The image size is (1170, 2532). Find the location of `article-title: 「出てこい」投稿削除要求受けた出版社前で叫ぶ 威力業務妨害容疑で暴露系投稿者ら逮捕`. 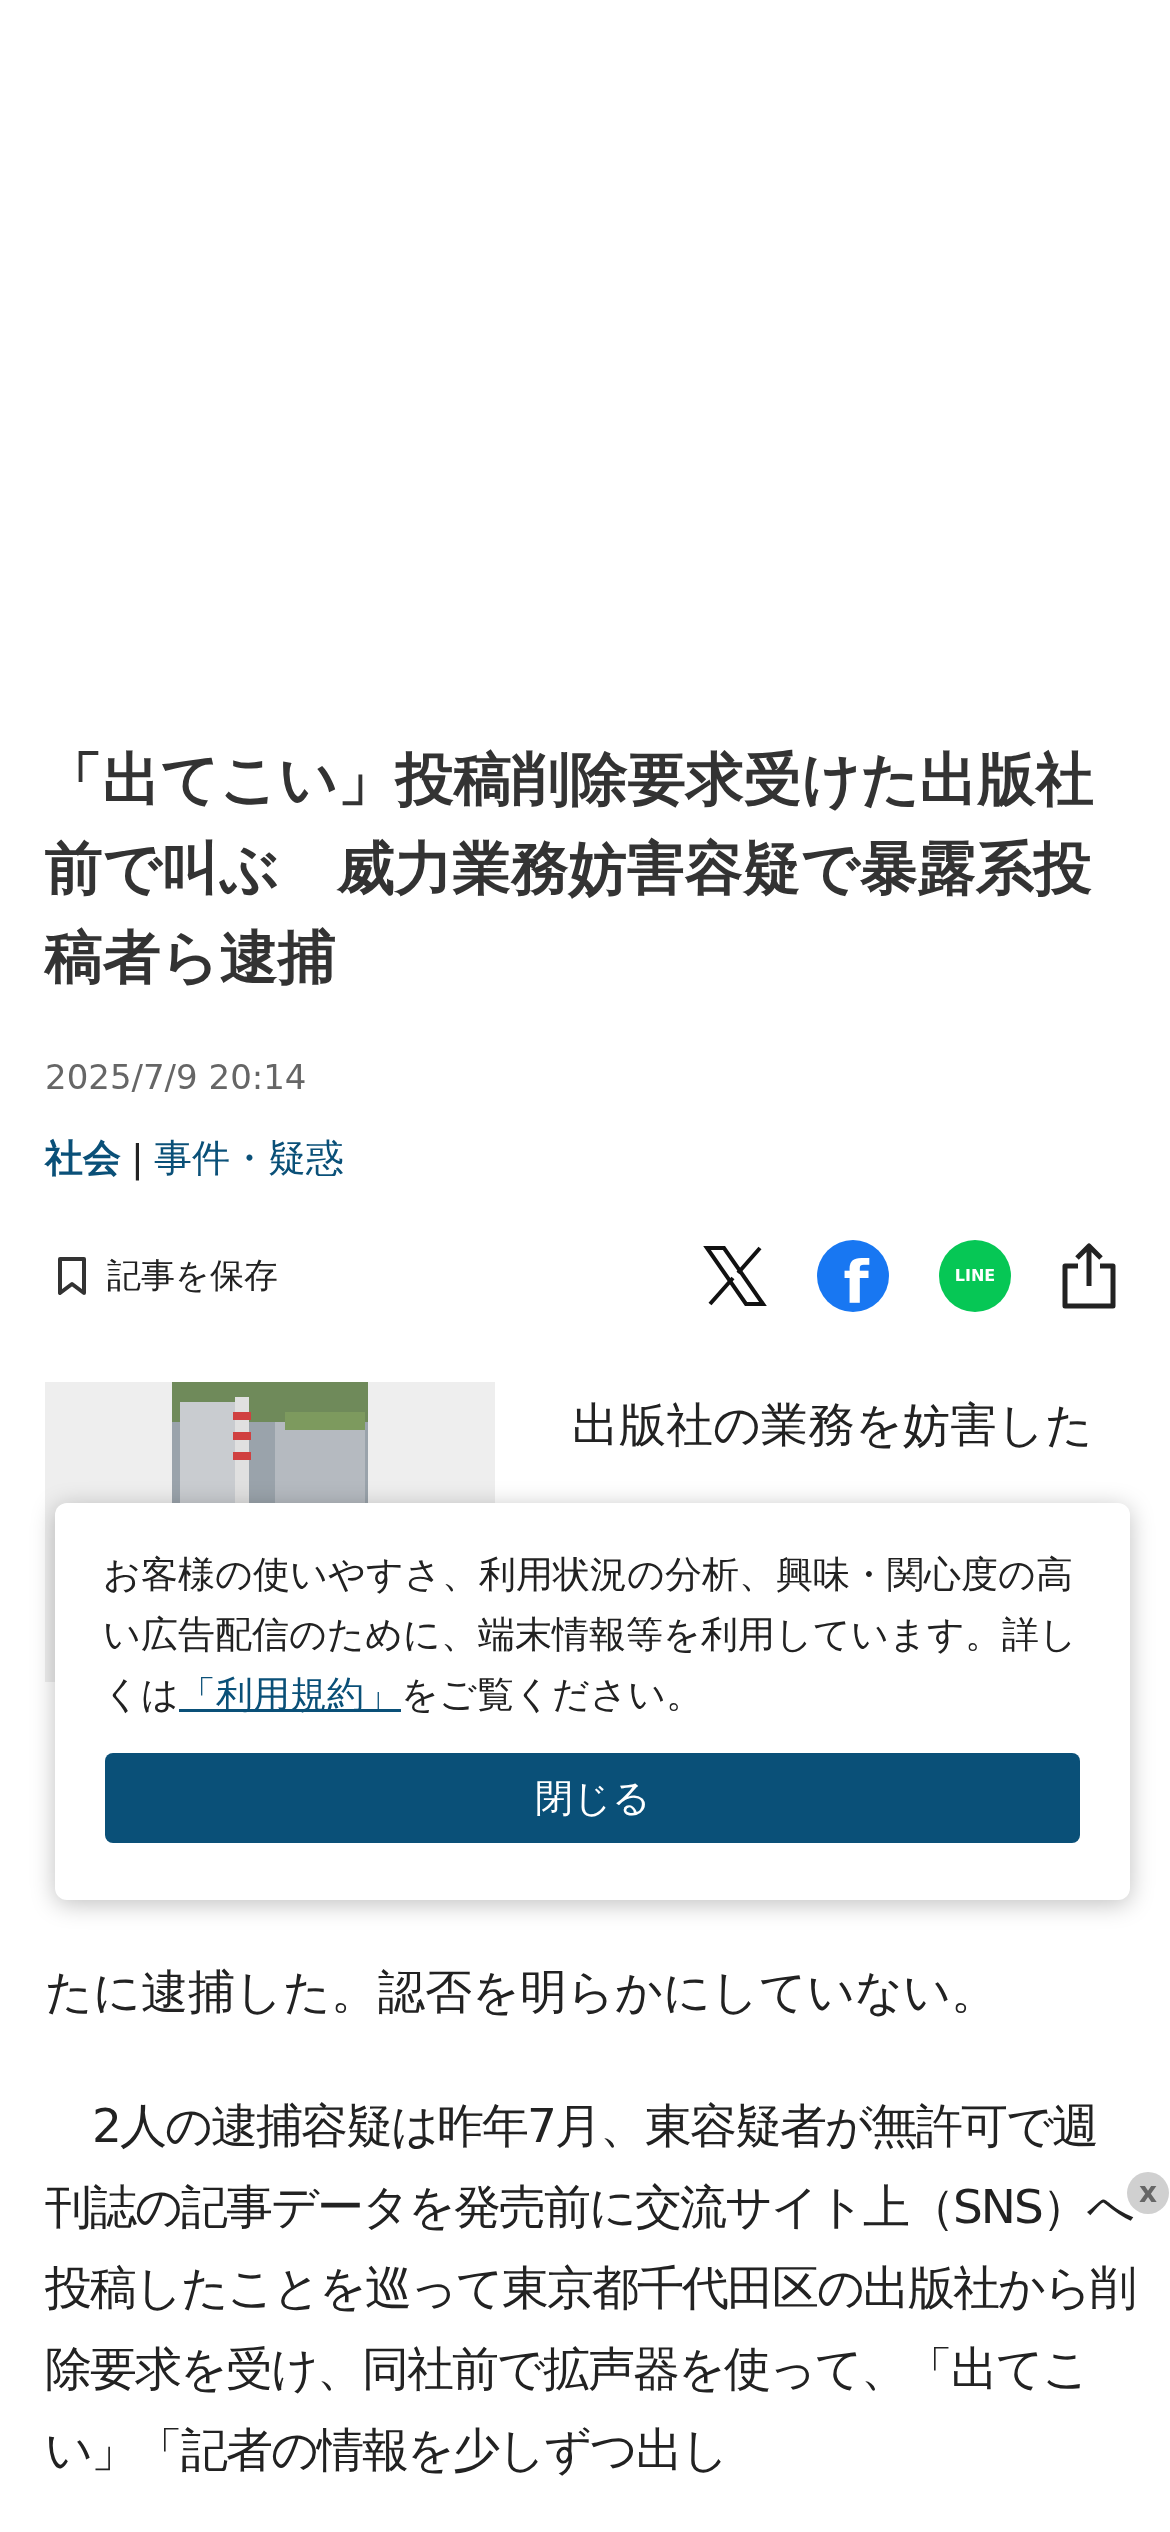

article-title: 「出てこい」投稿削除要求受けた出版社前で叫ぶ 威力業務妨害容疑で暴露系投稿者ら逮捕 is located at coordinates (570, 868).